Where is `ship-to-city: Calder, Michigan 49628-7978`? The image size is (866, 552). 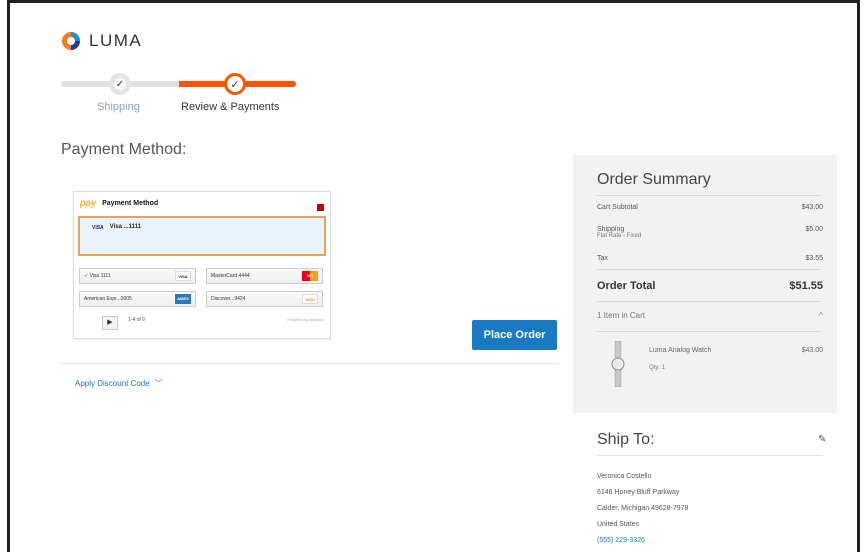
ship-to-city: Calder, Michigan 49628-7978 is located at coordinates (643, 508).